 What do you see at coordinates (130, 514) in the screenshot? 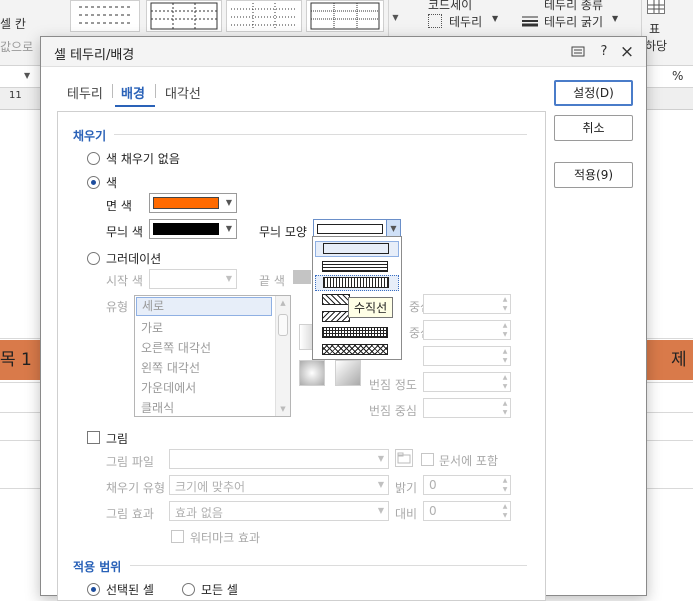
I see `picture-effect-label: 그림 효과` at bounding box center [130, 514].